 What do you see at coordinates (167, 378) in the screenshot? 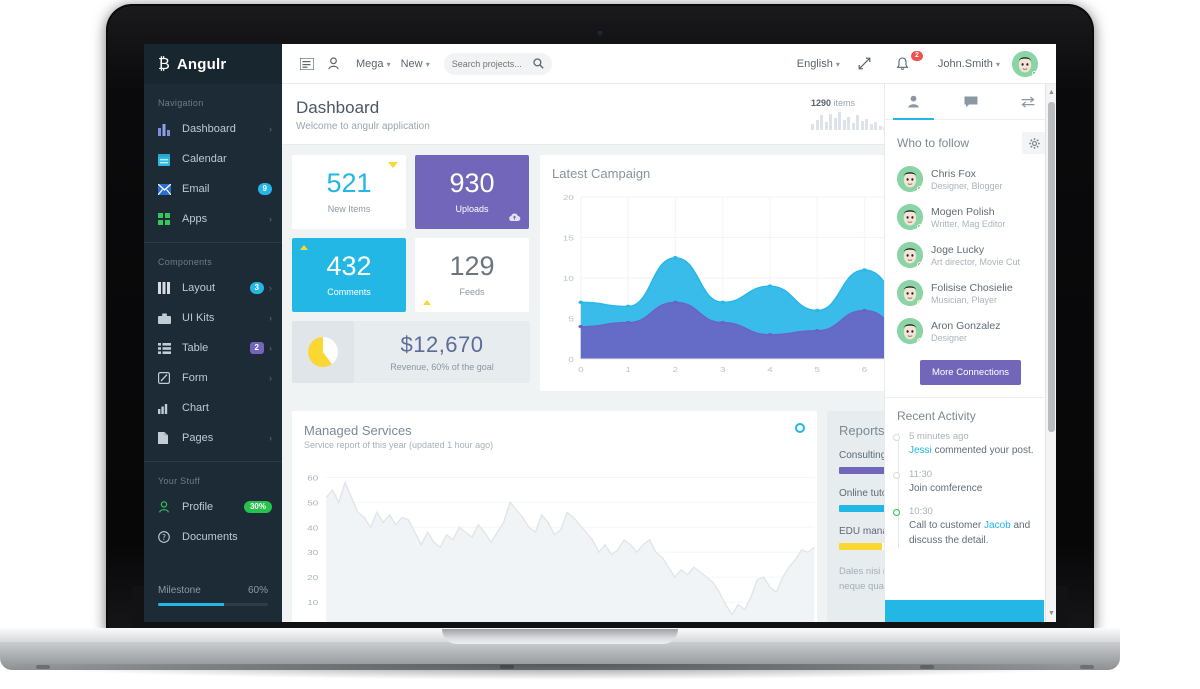
I see `pencil-square-icon` at bounding box center [167, 378].